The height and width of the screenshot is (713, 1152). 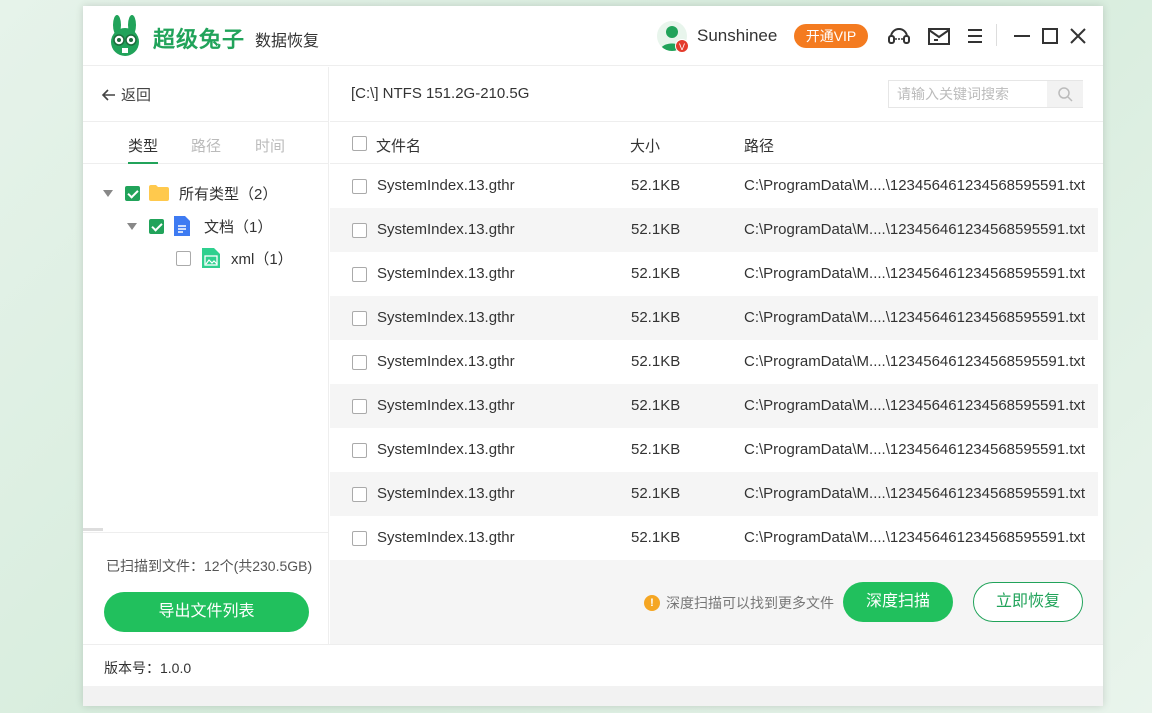 I want to click on open-vip-button: 开通VIP, so click(x=831, y=36).